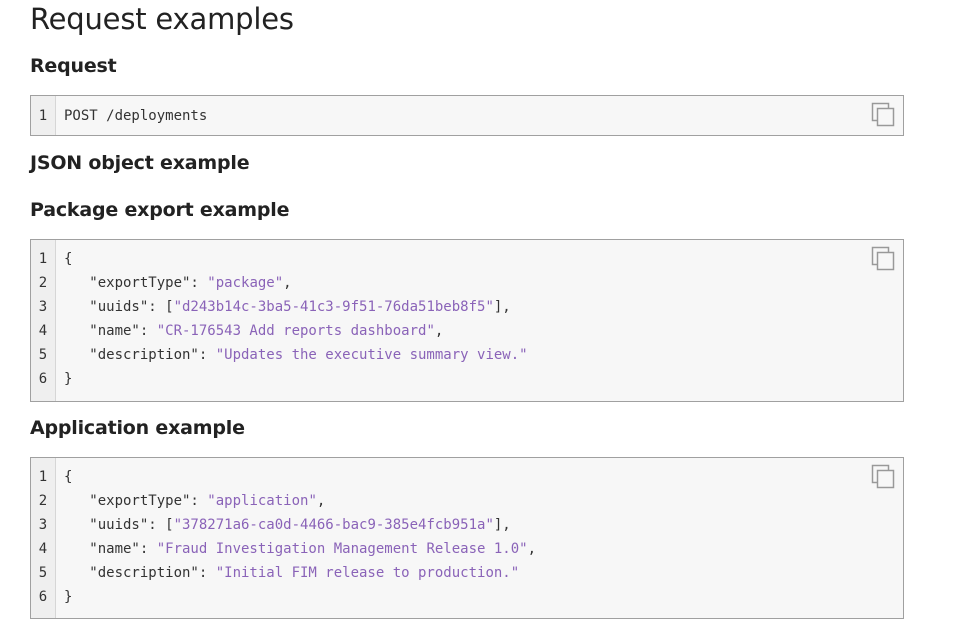  I want to click on string-literal: "378271a6-ca0d-4466-bac9-385e4fcb951a", so click(333, 525).